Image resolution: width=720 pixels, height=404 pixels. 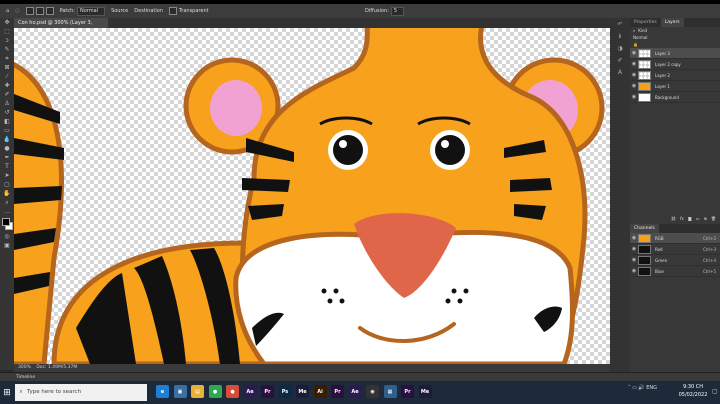 What do you see at coordinates (7, 202) in the screenshot?
I see `zoom-tool-icon: ⌕` at bounding box center [7, 202].